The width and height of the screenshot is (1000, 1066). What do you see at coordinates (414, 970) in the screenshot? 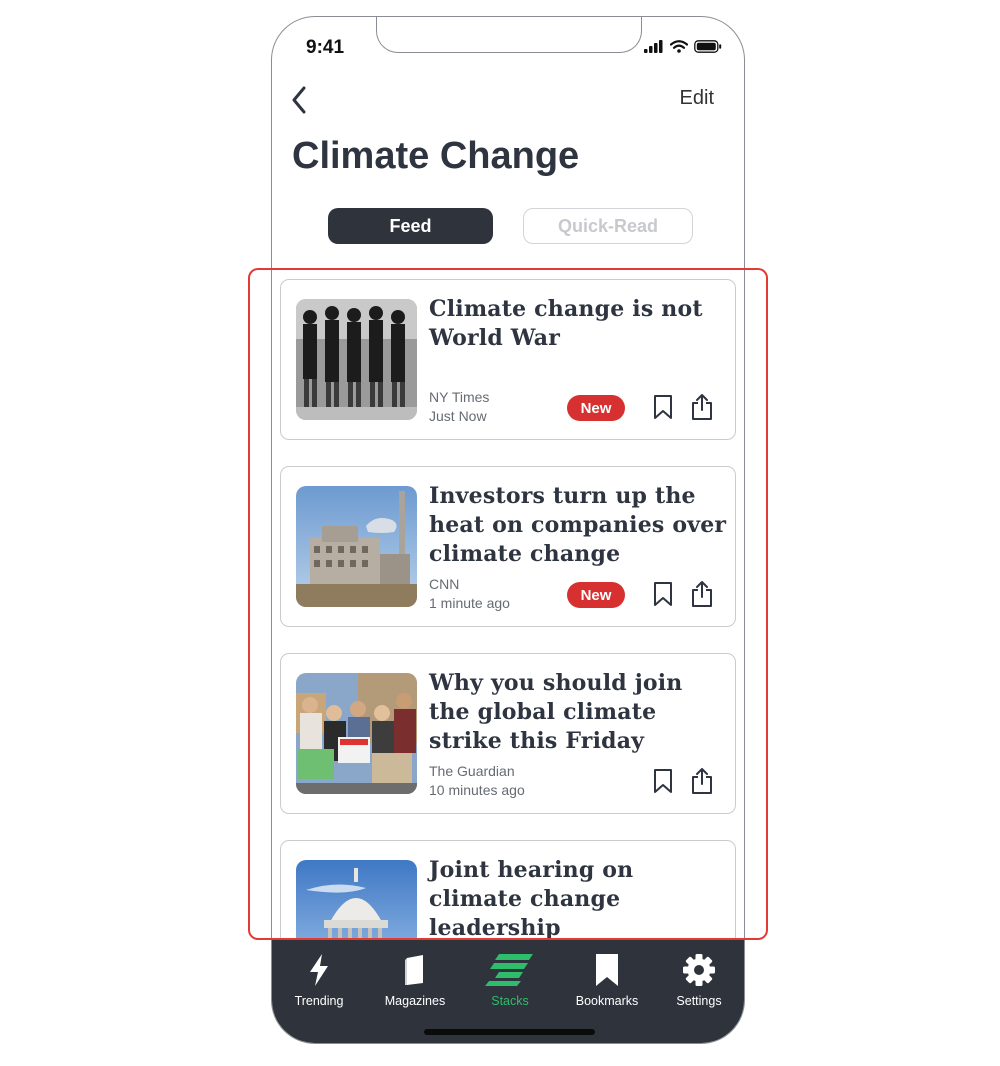
I see `magazine-icon` at bounding box center [414, 970].